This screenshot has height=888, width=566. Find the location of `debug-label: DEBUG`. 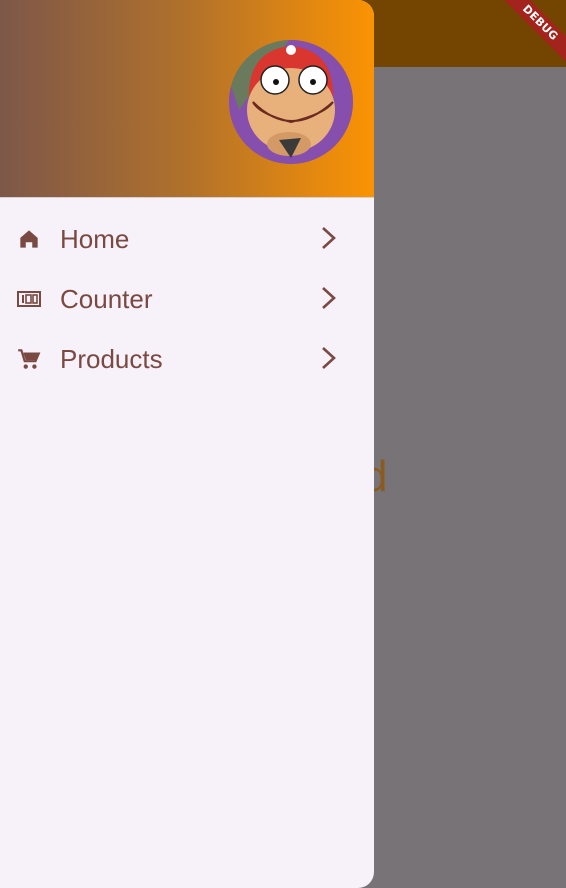

debug-label: DEBUG is located at coordinates (531, 35).